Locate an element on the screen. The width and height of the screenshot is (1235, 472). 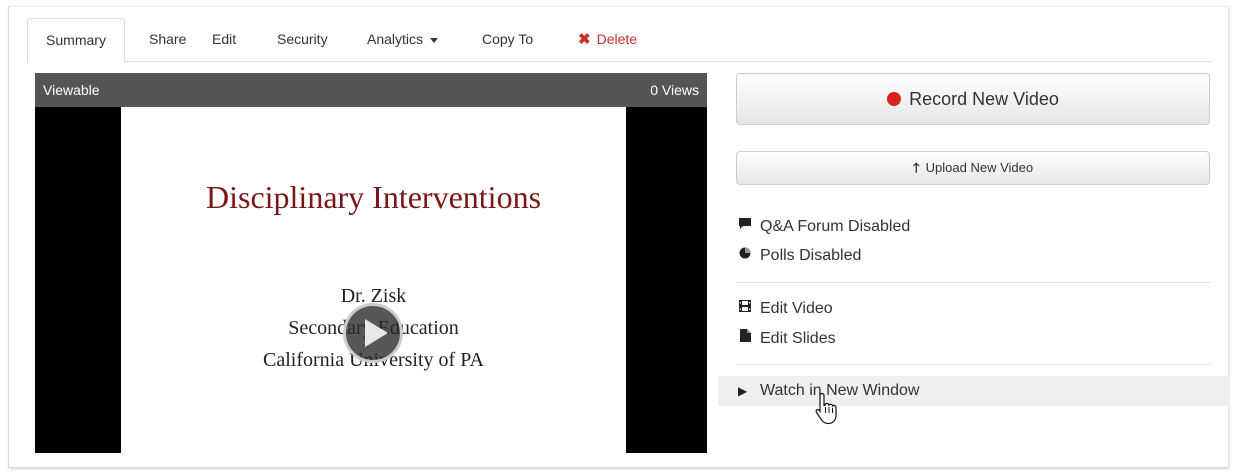
tab-security-label: Security is located at coordinates (302, 39).